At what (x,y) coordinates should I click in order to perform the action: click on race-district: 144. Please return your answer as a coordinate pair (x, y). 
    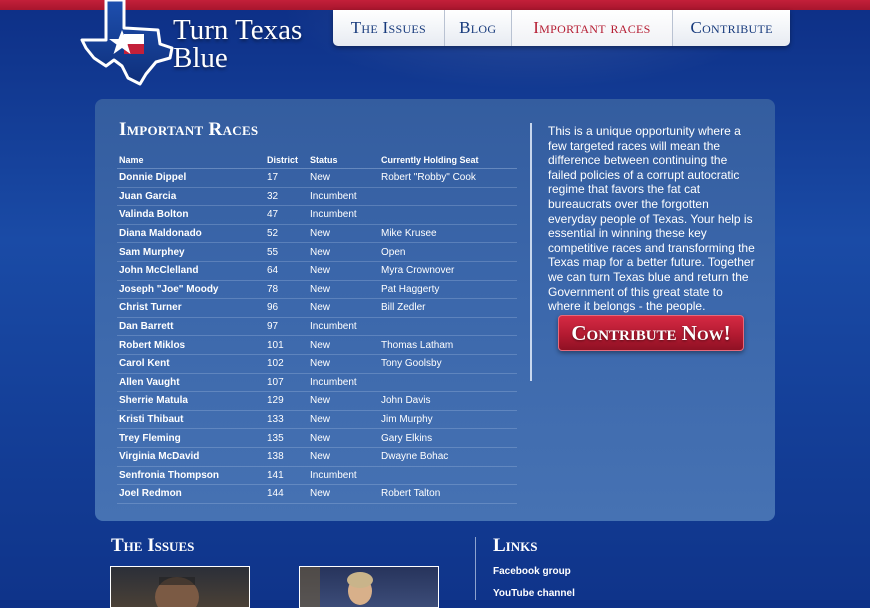
    Looking at the image, I should click on (286, 494).